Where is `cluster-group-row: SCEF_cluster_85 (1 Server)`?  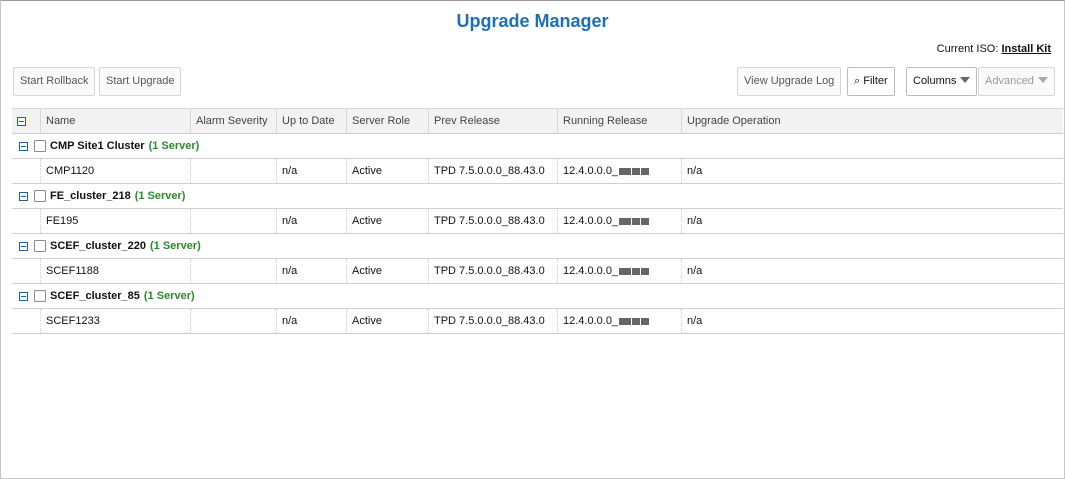
cluster-group-row: SCEF_cluster_85 (1 Server) is located at coordinates (537, 296).